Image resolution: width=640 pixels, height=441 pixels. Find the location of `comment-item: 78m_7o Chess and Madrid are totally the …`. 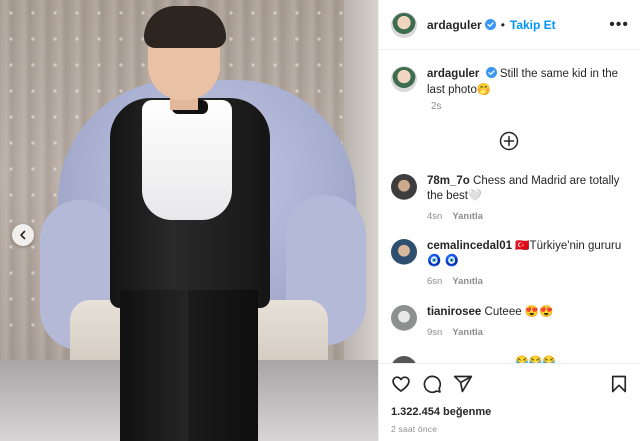

comment-item: 78m_7o Chess and Madrid are totally the … is located at coordinates (511, 199).